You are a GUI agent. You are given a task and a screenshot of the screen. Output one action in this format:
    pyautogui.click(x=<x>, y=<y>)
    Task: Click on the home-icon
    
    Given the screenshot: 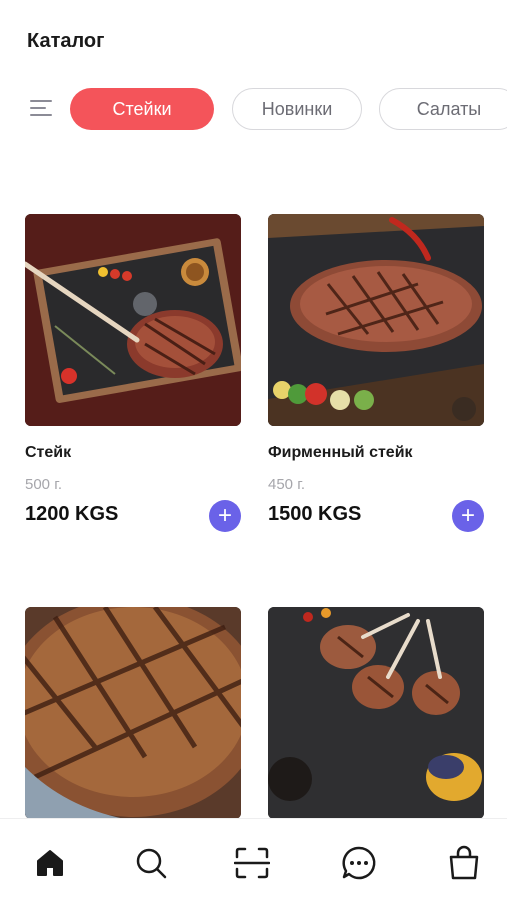 What is the action you would take?
    pyautogui.click(x=50, y=863)
    